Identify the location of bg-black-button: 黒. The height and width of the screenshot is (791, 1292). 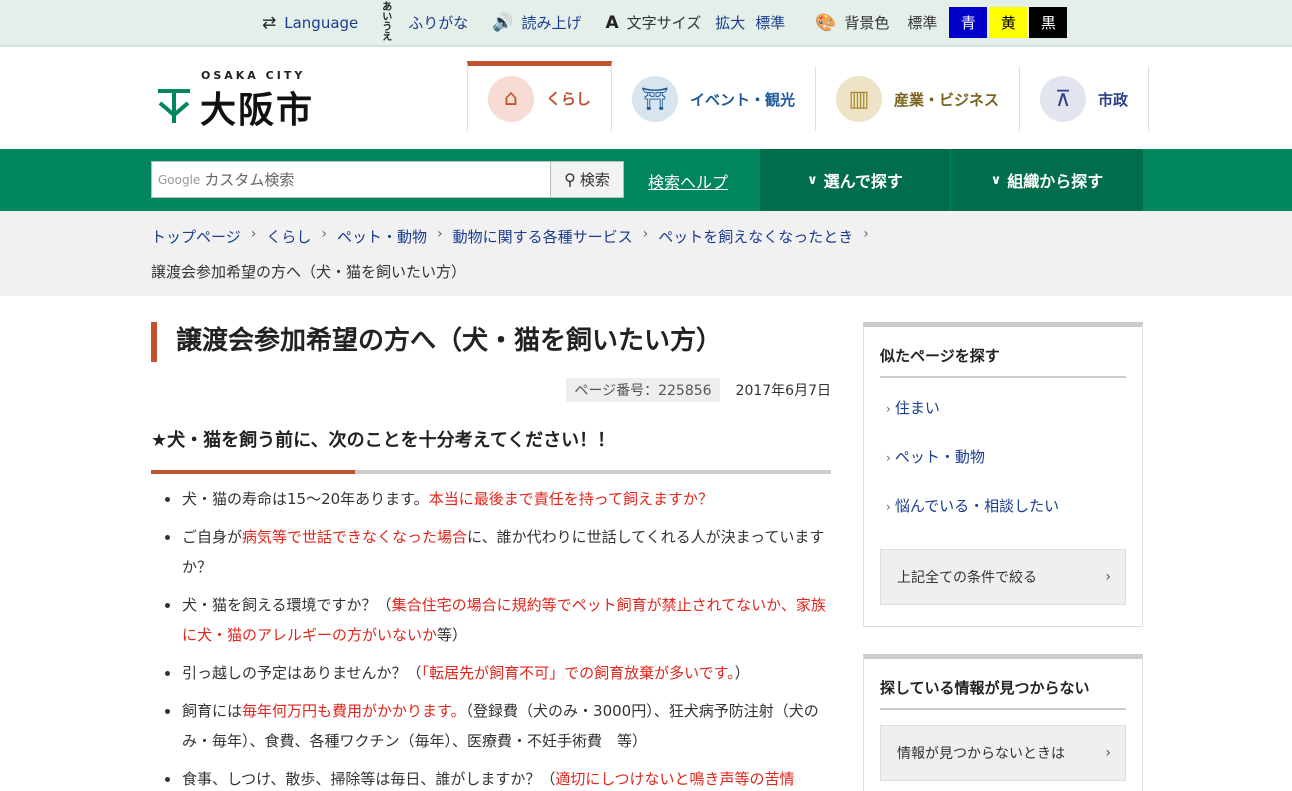
(1048, 22).